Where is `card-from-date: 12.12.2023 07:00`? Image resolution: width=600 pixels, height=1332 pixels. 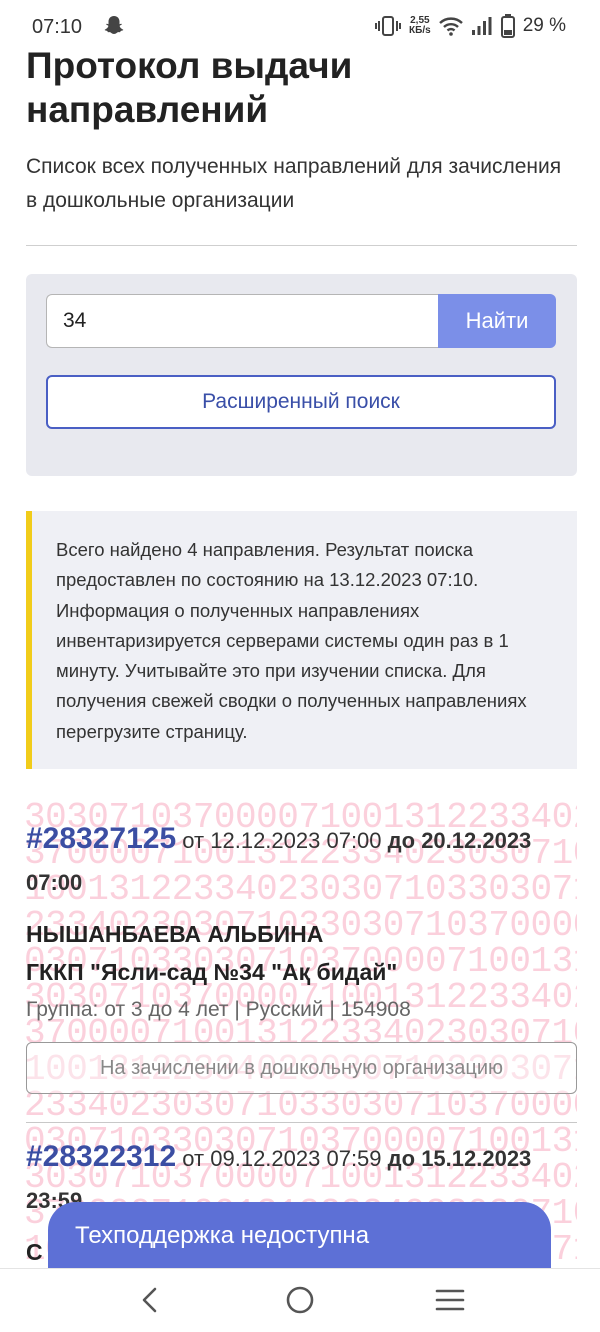
card-from-date: 12.12.2023 07:00 is located at coordinates (296, 840).